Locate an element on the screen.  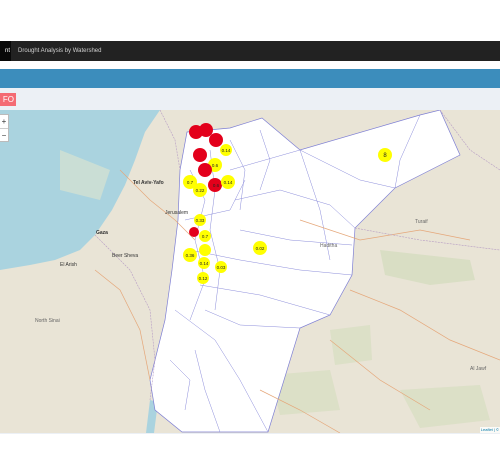
label-tel-aviv: Tel Aviv-Yafo is located at coordinates (148, 183).